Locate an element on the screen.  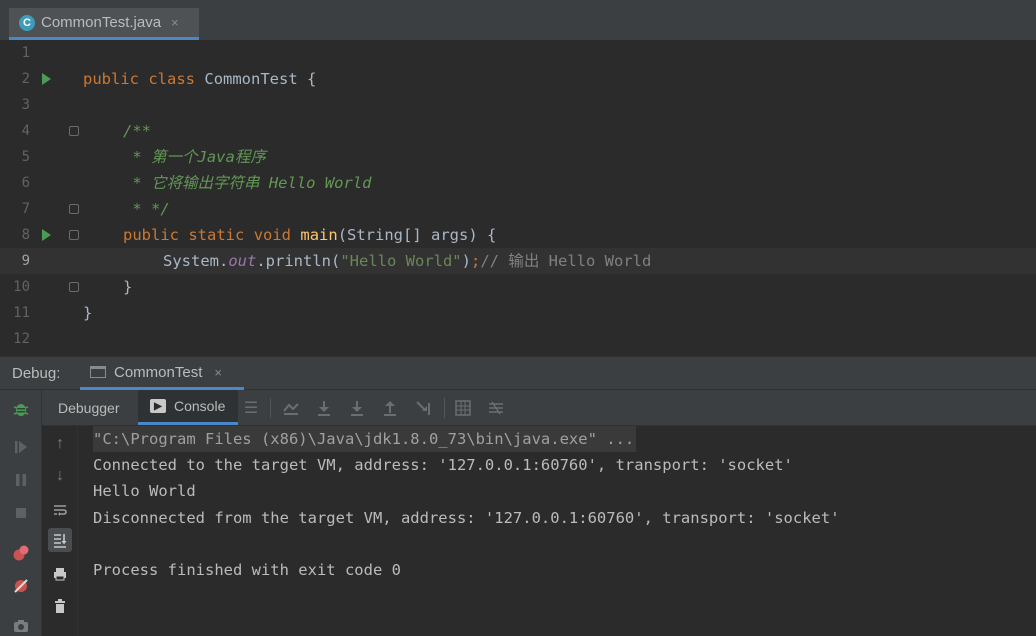
trace-icon is located at coordinates (496, 408).